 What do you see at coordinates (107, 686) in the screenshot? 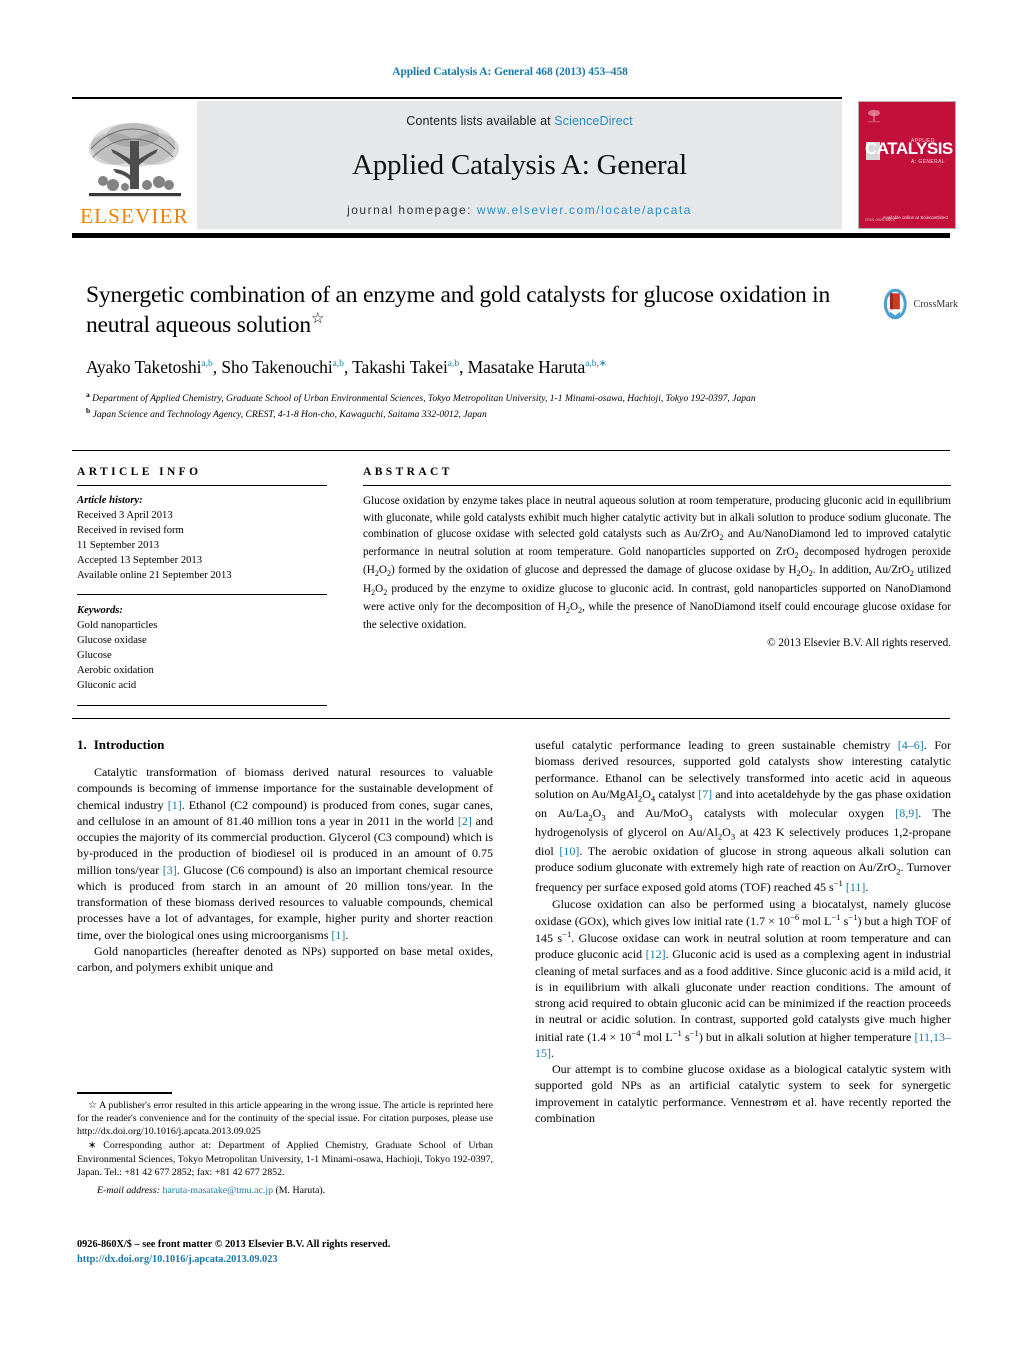
I see `keyword-item: Gluconic acid` at bounding box center [107, 686].